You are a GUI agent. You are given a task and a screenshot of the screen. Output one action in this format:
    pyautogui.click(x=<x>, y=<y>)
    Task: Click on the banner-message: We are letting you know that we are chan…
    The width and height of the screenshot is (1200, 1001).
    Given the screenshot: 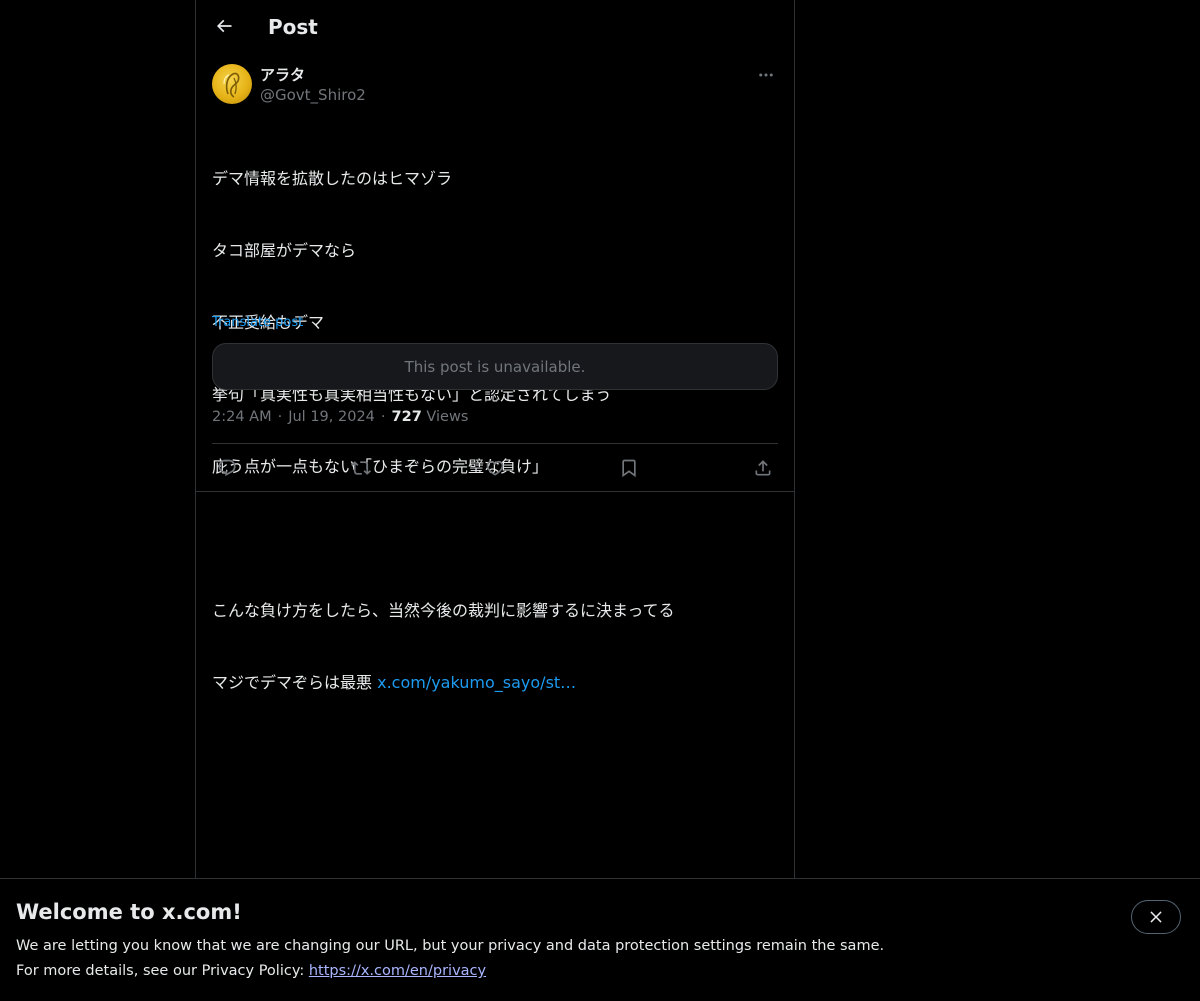 What is the action you would take?
    pyautogui.click(x=450, y=946)
    